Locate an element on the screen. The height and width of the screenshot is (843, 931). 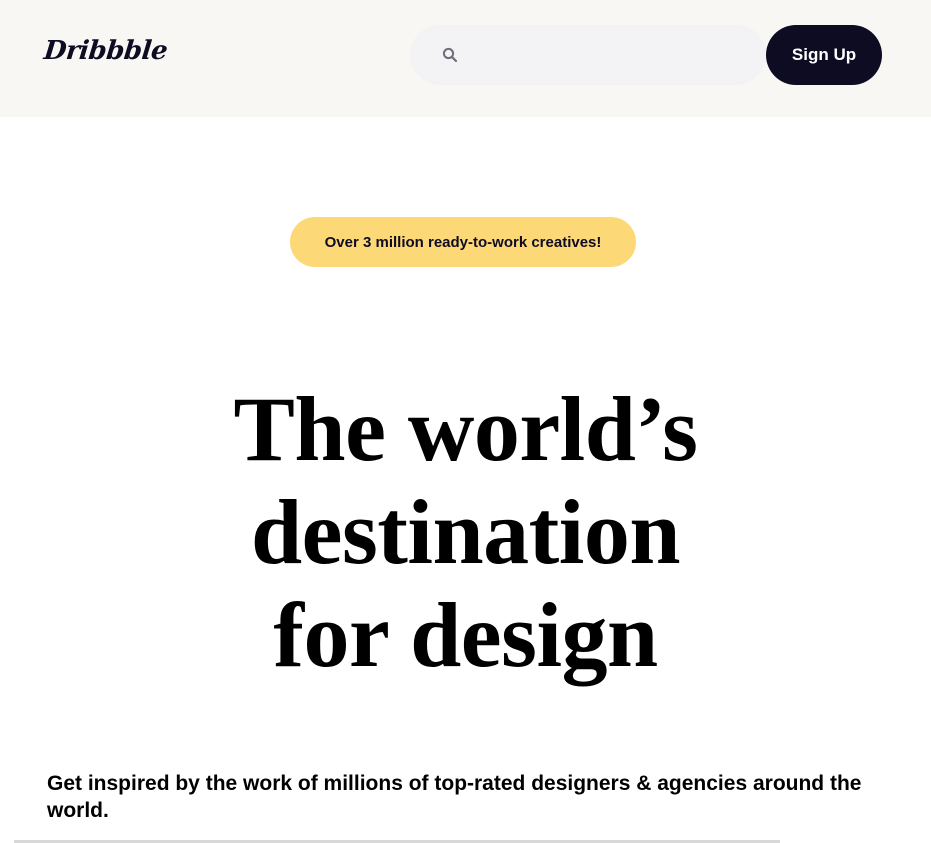
hero-title-line: for design is located at coordinates (465, 635).